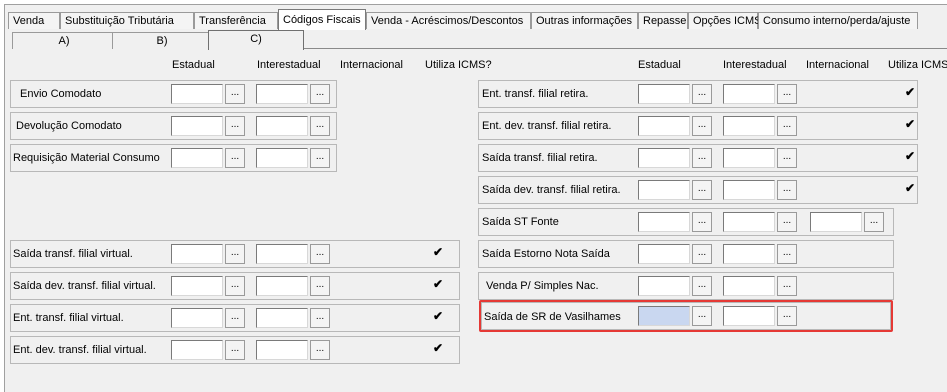 This screenshot has width=947, height=392. What do you see at coordinates (547, 126) in the screenshot?
I see `label-ent-dev-transf-retira: Ent. dev. transf. filial retira.` at bounding box center [547, 126].